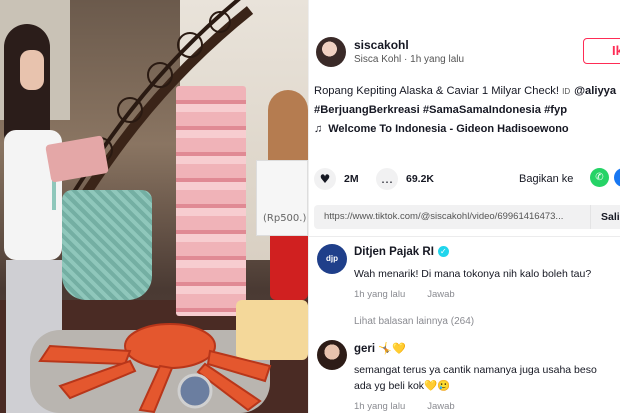 Image resolution: width=620 pixels, height=413 pixels. What do you see at coordinates (378, 59) in the screenshot?
I see `author-display-name: Sisca Kohl` at bounding box center [378, 59].